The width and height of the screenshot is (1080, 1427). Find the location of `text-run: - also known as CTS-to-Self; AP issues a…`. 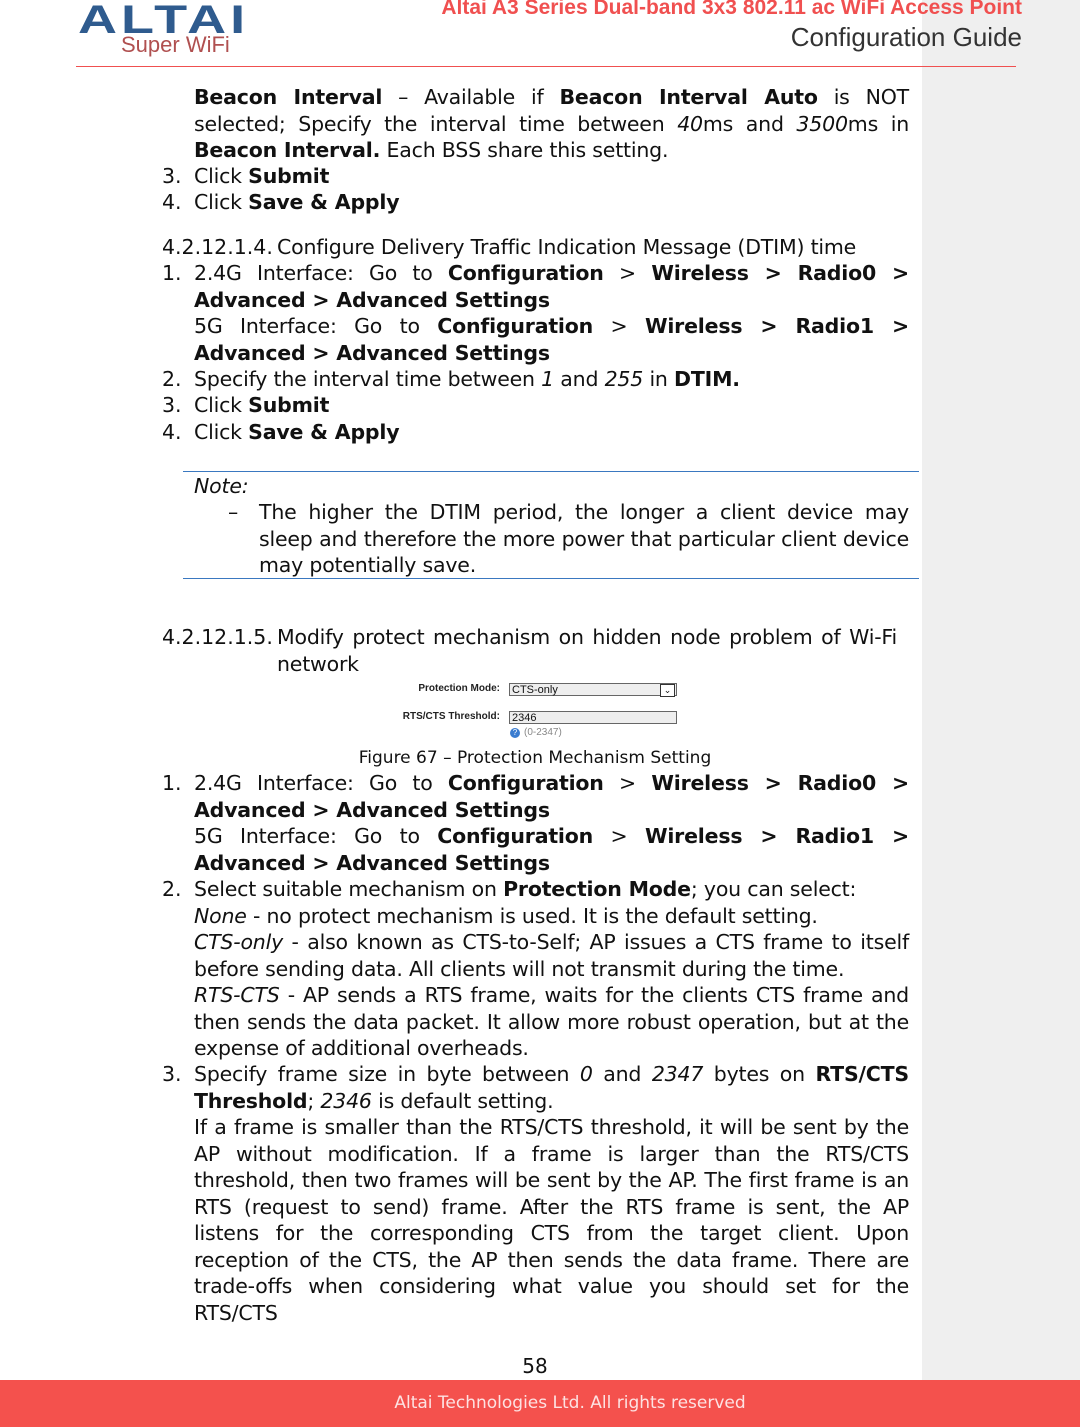

text-run: - also known as CTS-to-Self; AP issues a… is located at coordinates (551, 955).